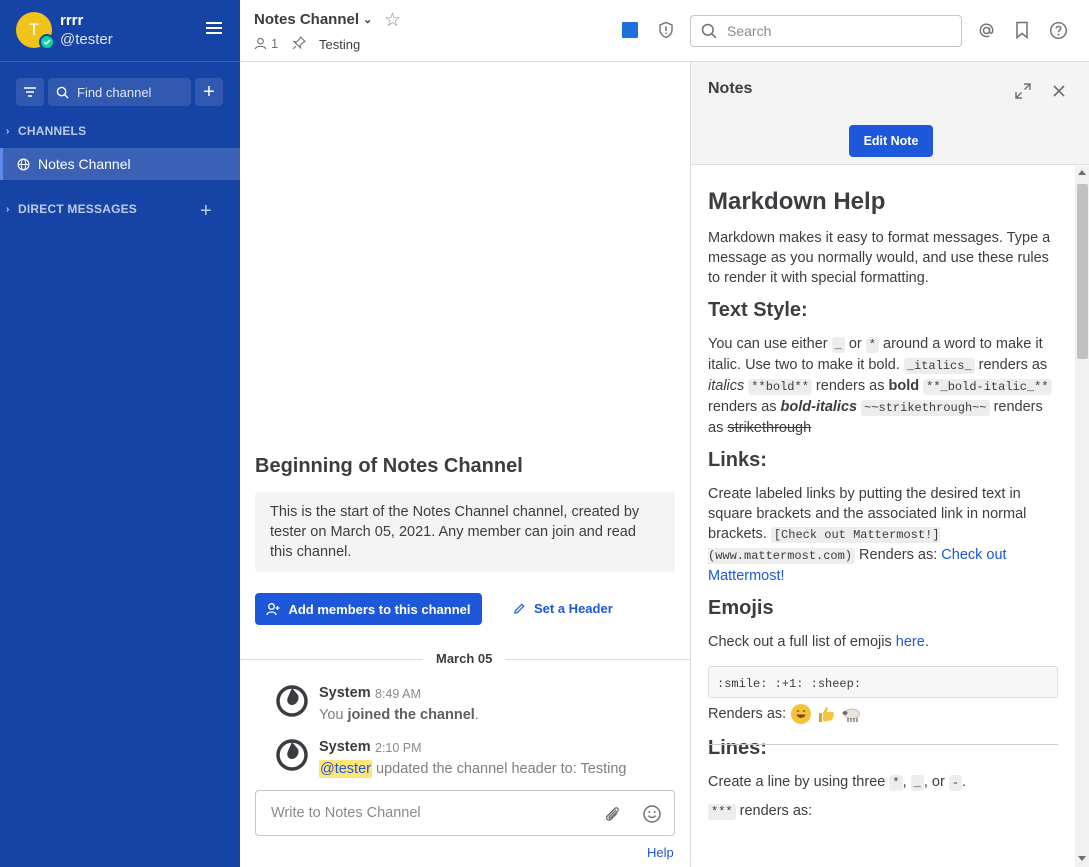 This screenshot has height=867, width=1089. Describe the element at coordinates (519, 608) in the screenshot. I see `pencil-icon` at that location.